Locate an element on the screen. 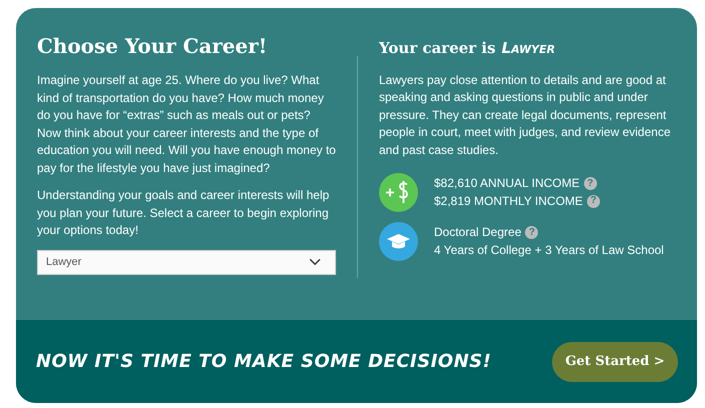  fact-text: 4 Years of College + 3 Years of Law School is located at coordinates (549, 250).